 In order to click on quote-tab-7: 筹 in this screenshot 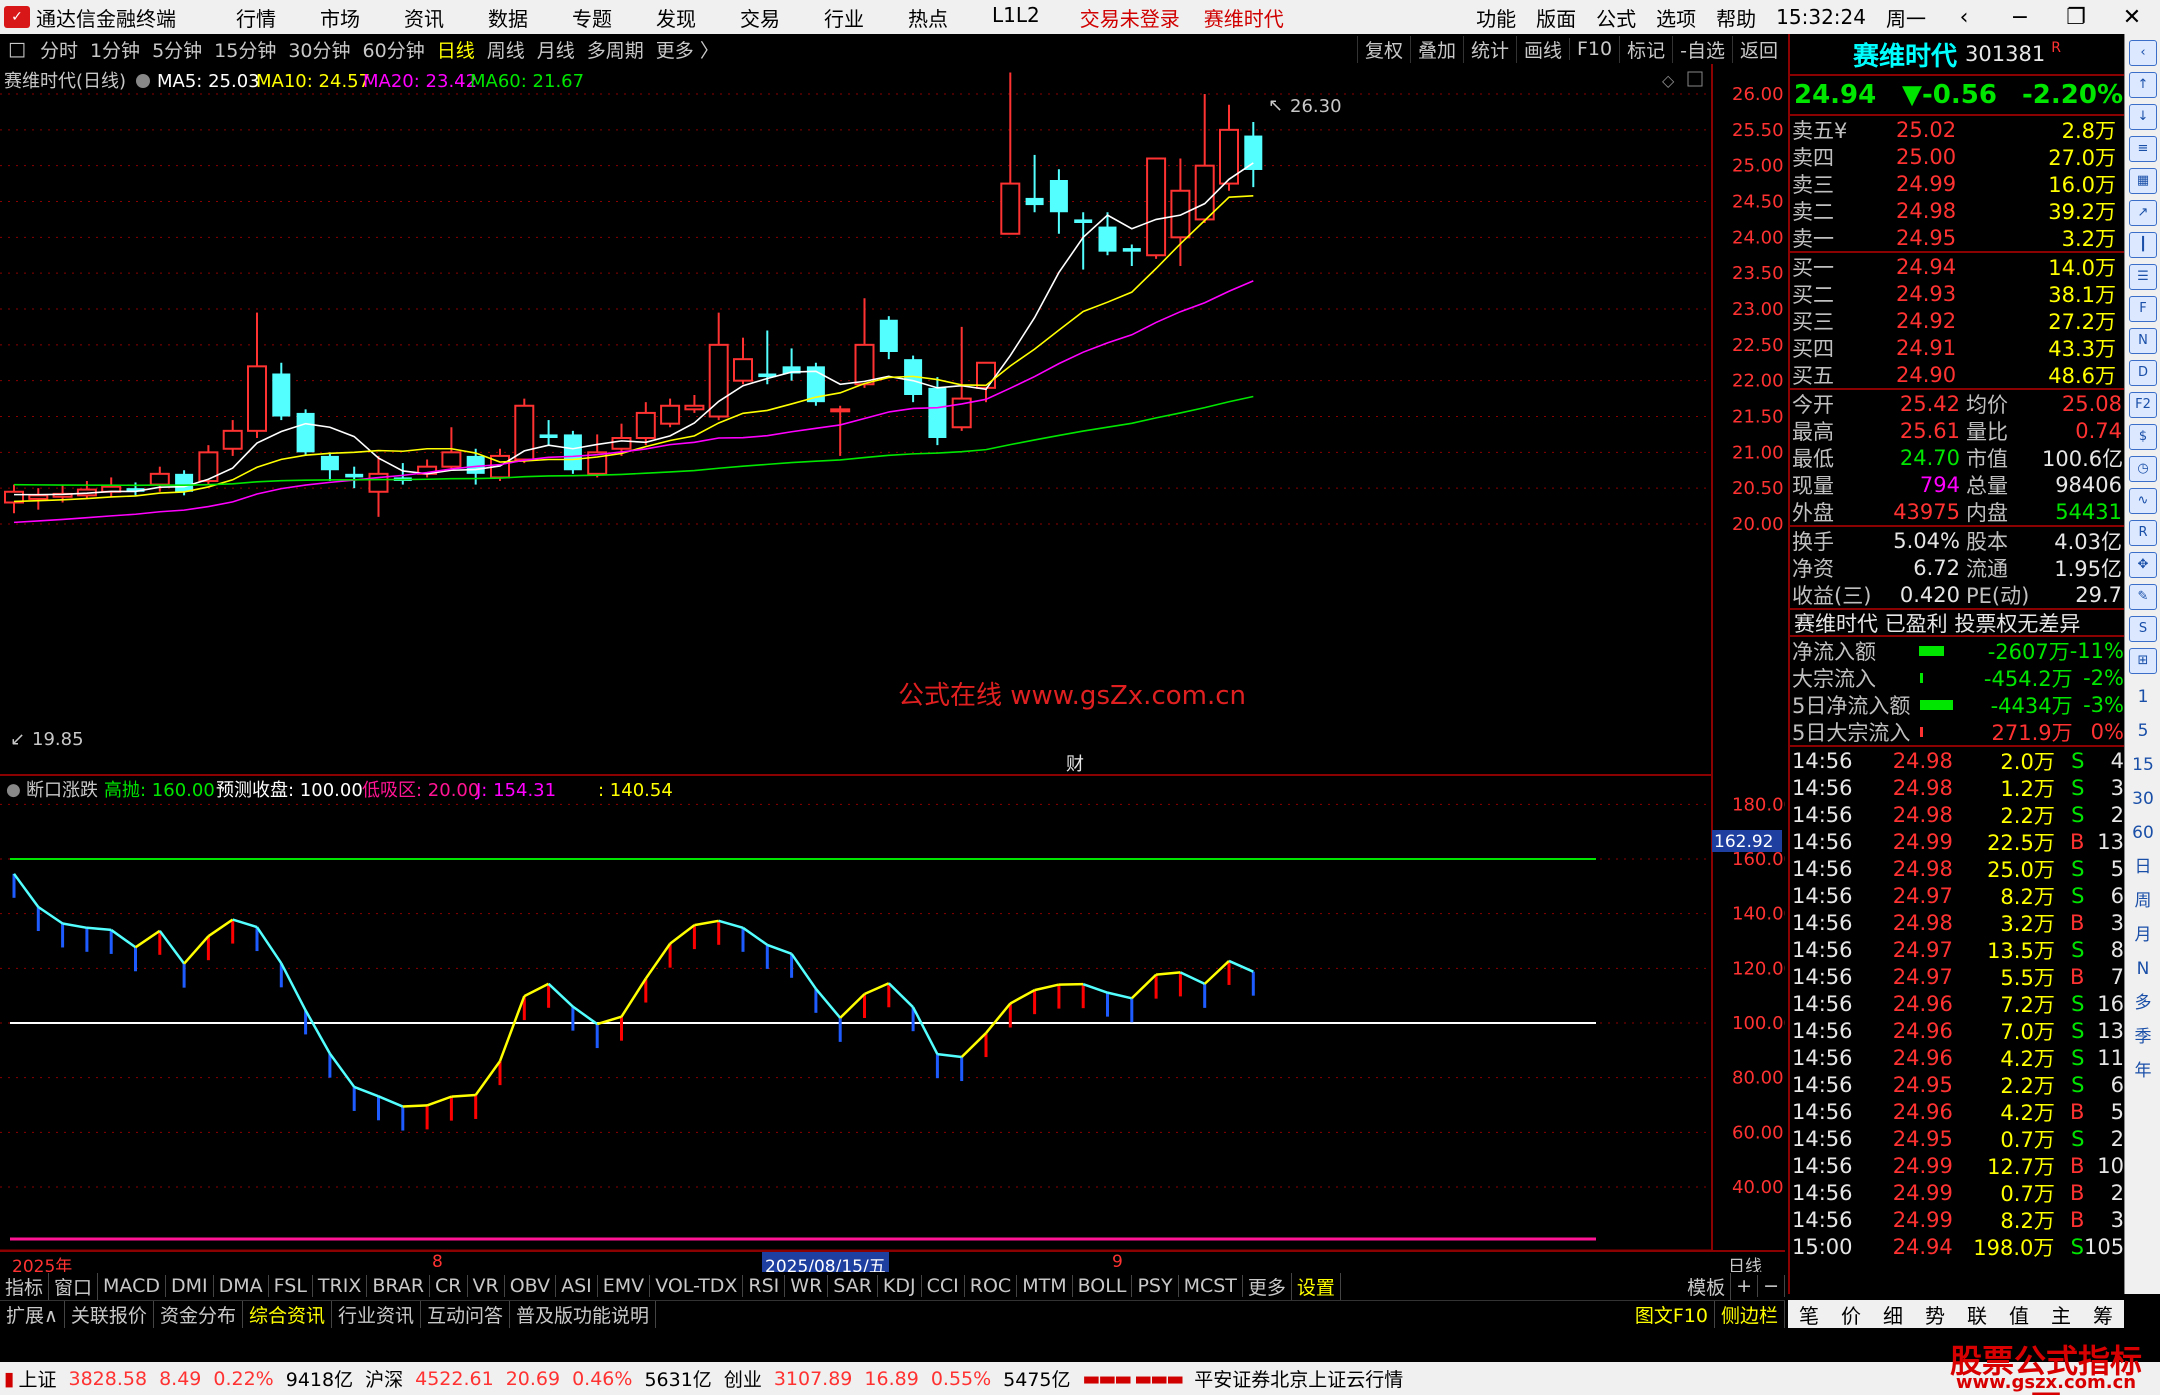, I will do `click(2103, 1314)`.